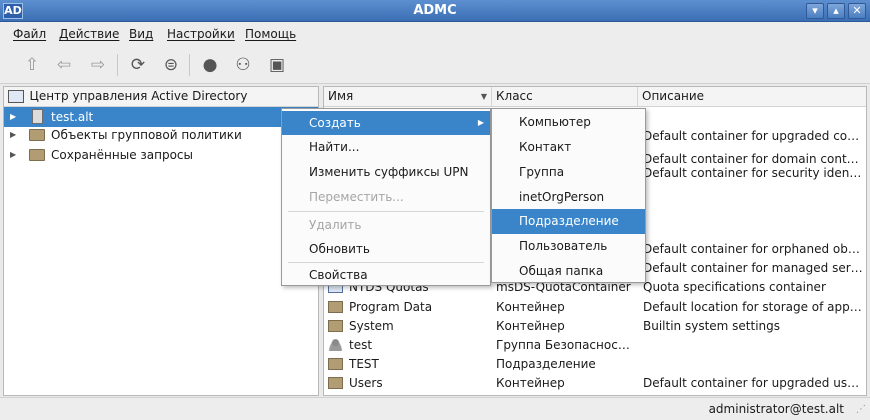 This screenshot has height=420, width=870. What do you see at coordinates (89, 34) in the screenshot?
I see `menu-action: Действие` at bounding box center [89, 34].